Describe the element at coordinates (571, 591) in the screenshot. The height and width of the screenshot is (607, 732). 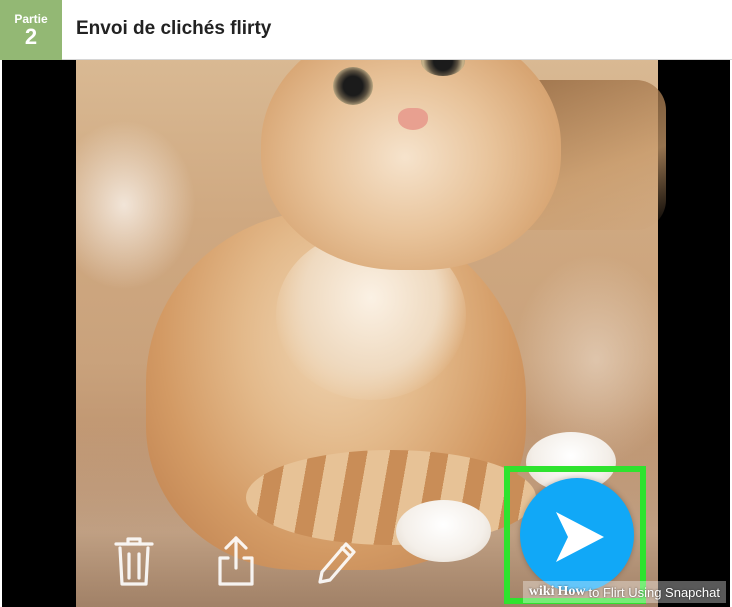
I see `watermark-how: How` at that location.